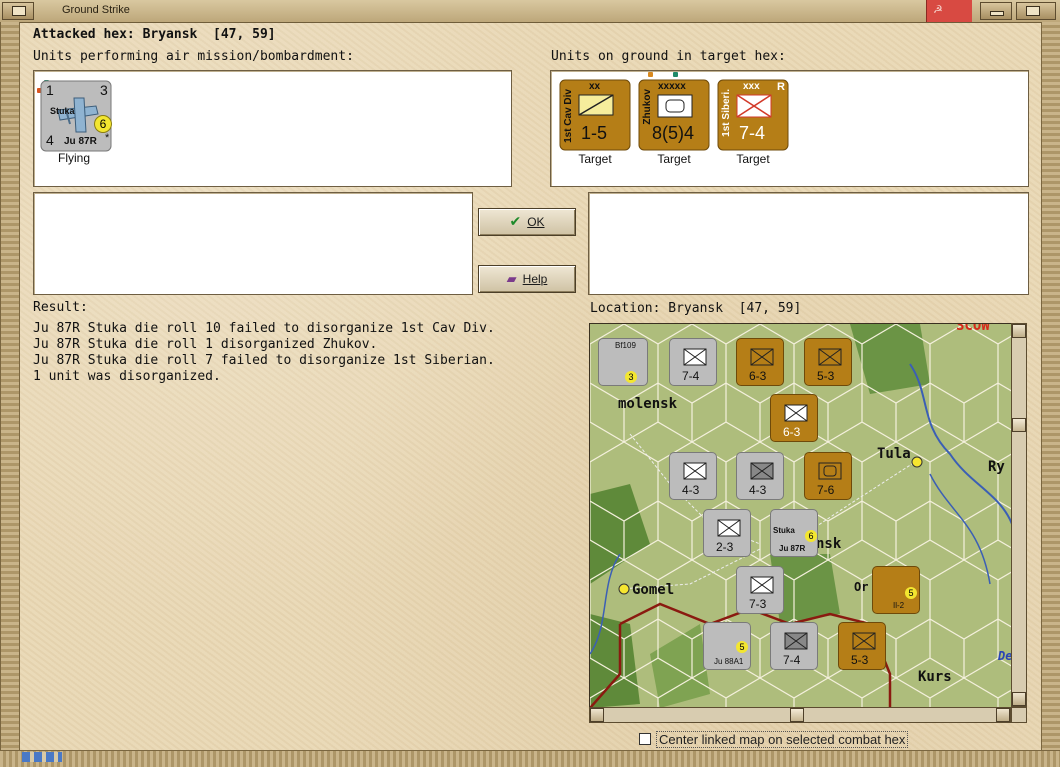 The width and height of the screenshot is (1060, 767). What do you see at coordinates (530, 758) in the screenshot?
I see `frame-bottom` at bounding box center [530, 758].